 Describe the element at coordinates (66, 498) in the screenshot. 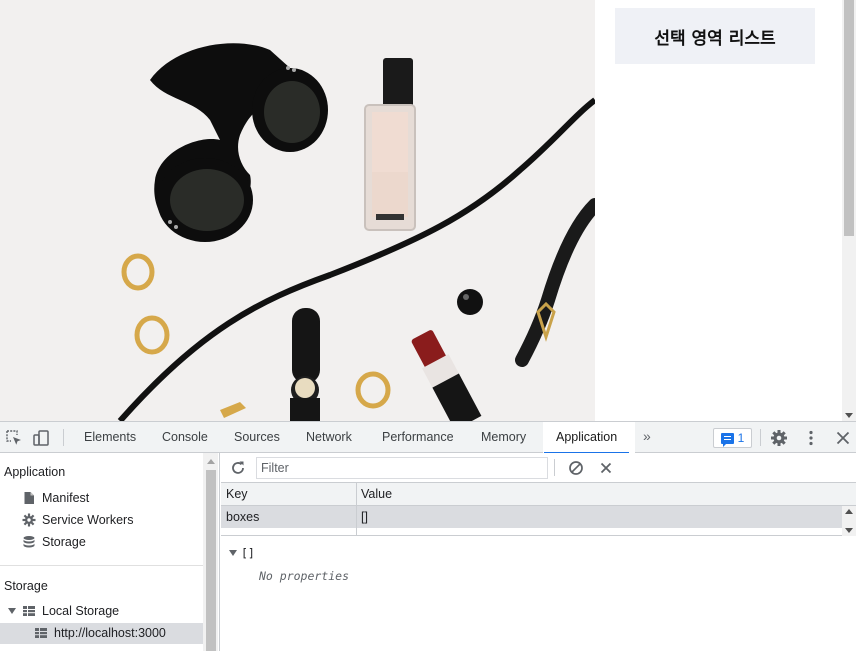

I see `sidebar-item-label: Manifest` at that location.